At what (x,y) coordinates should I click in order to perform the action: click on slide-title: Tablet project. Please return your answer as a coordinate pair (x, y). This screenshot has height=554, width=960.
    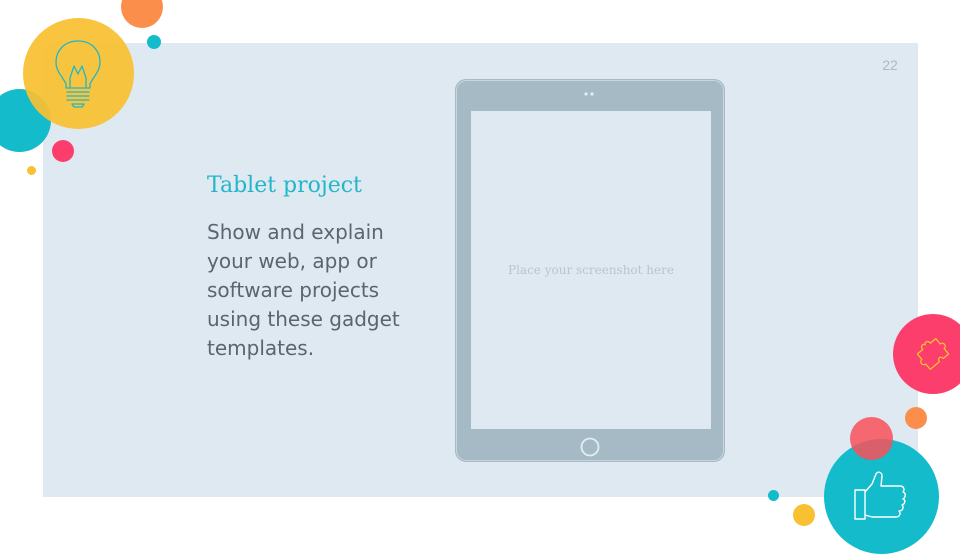
    Looking at the image, I should click on (284, 185).